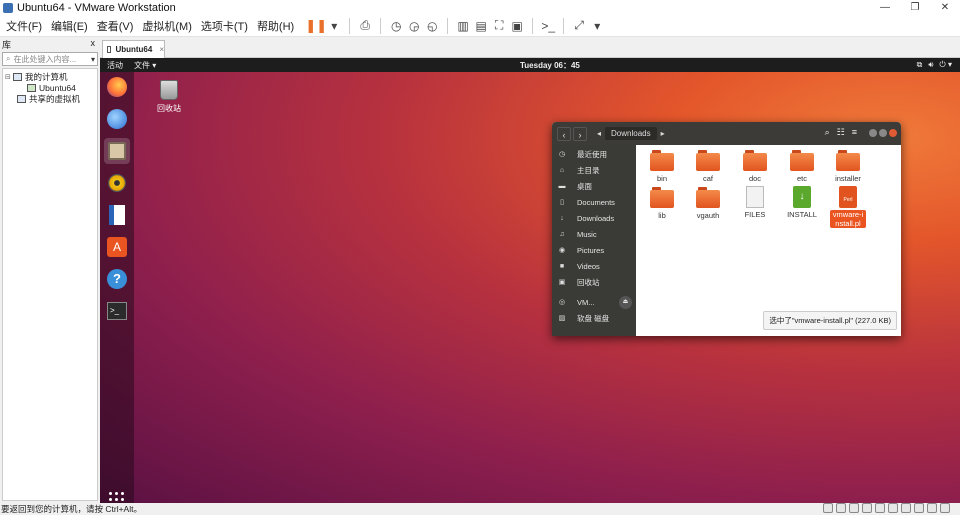  I want to click on terminal-icon: >_, so click(117, 311).